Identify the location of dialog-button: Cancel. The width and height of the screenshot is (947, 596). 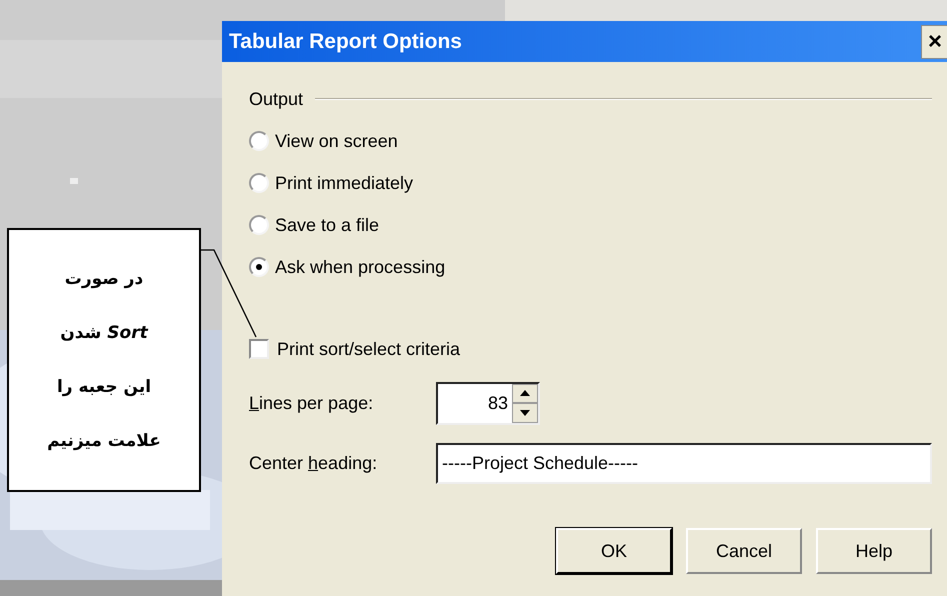
(744, 551).